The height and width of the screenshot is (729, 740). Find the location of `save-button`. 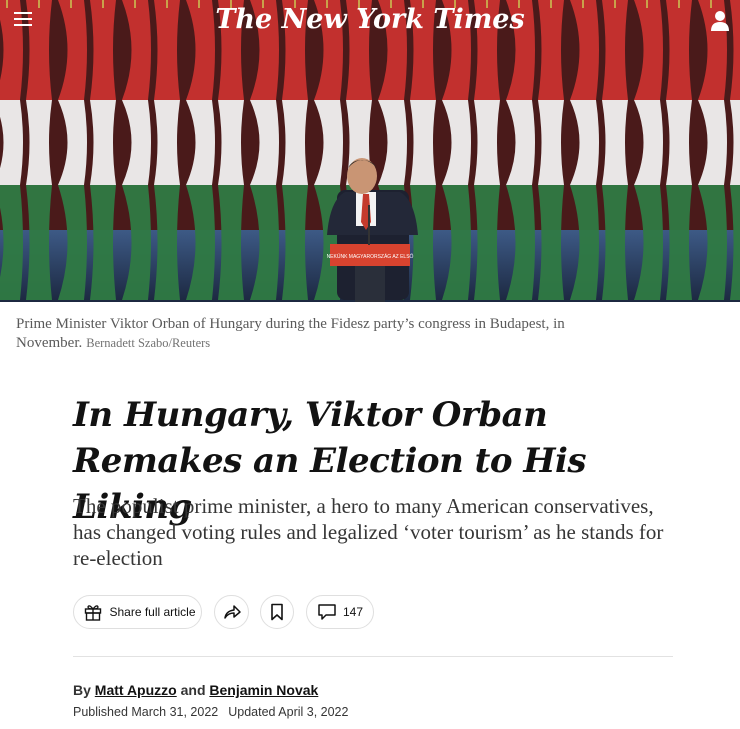

save-button is located at coordinates (277, 612).